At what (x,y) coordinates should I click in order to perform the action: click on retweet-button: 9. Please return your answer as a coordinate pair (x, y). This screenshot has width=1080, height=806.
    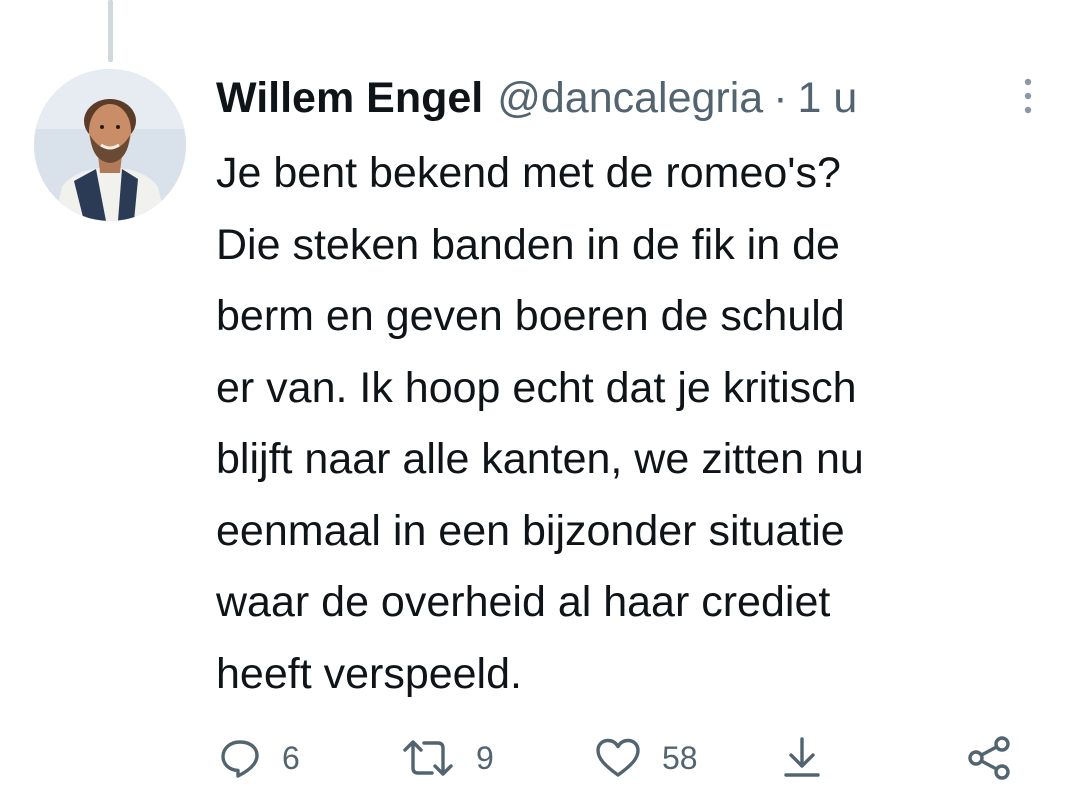
    Looking at the image, I should click on (447, 758).